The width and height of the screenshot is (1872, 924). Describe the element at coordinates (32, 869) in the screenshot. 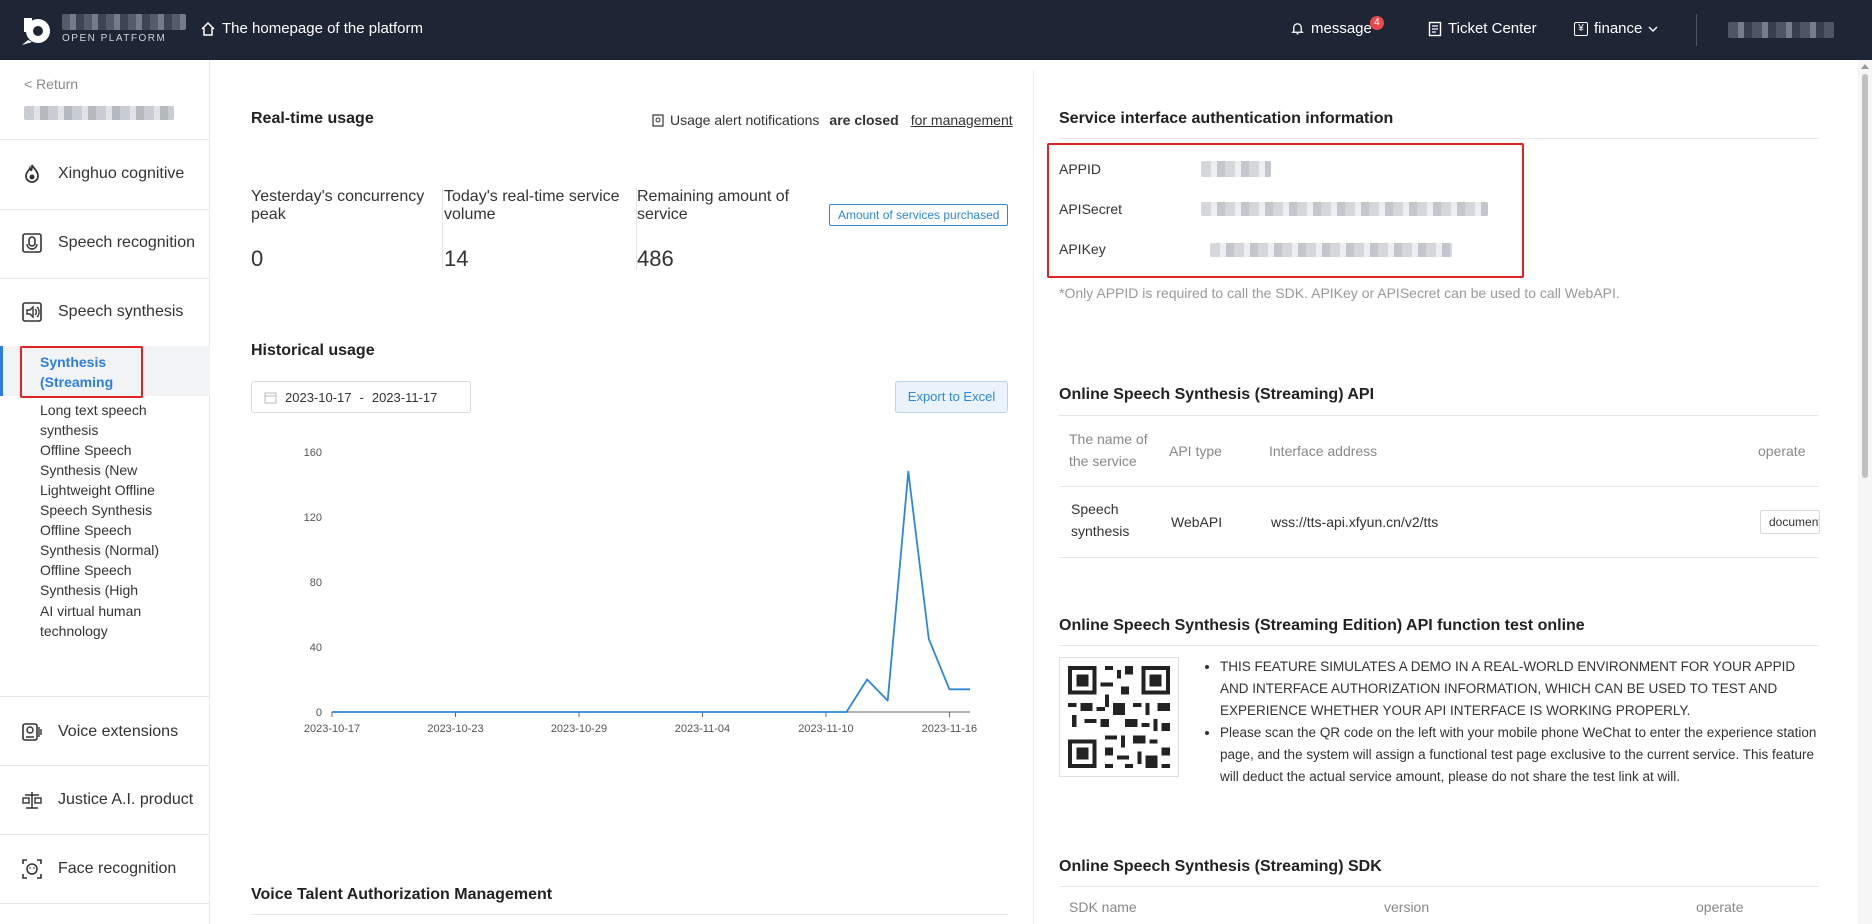

I see `face-icon` at that location.